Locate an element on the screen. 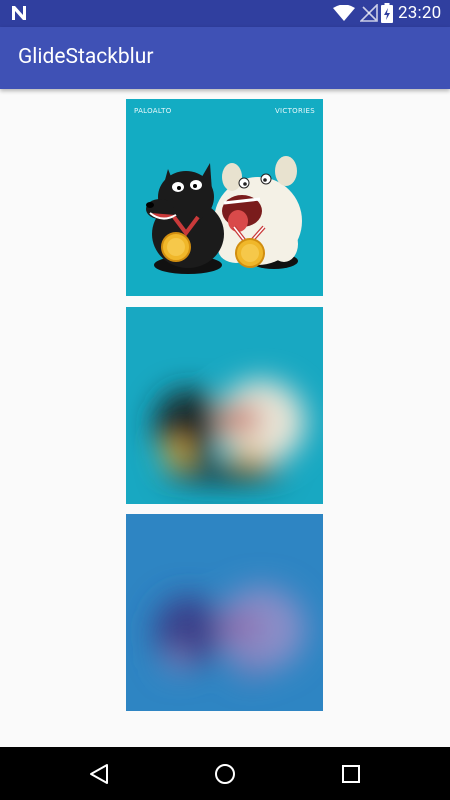 The width and height of the screenshot is (450, 800). notification-n-icon is located at coordinates (19, 13).